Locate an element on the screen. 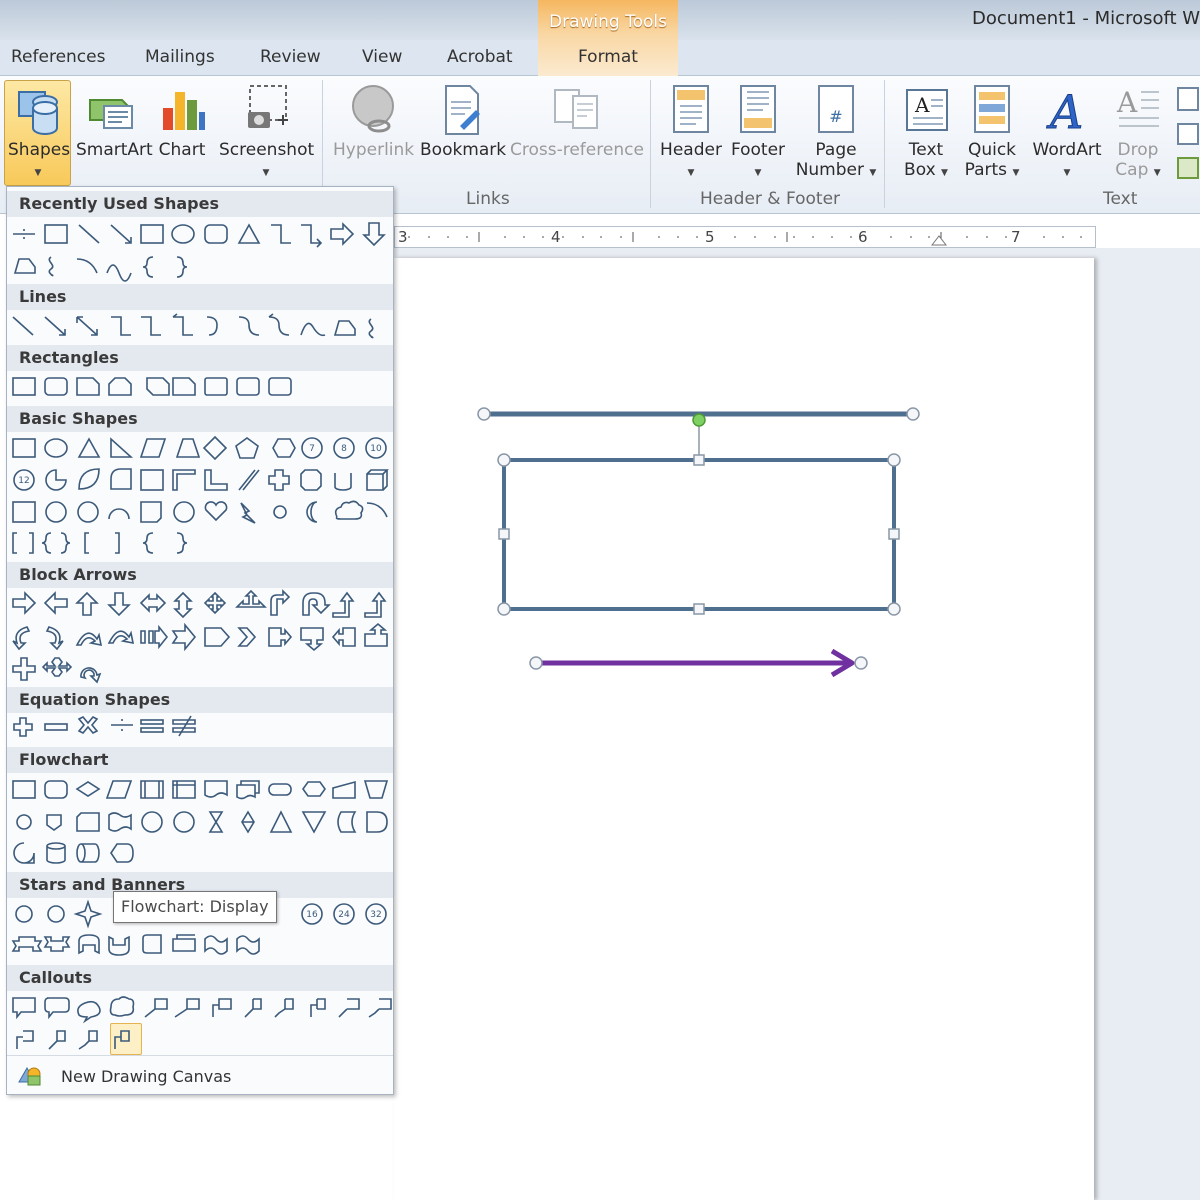 The width and height of the screenshot is (1200, 1200). oval-icon is located at coordinates (56, 448).